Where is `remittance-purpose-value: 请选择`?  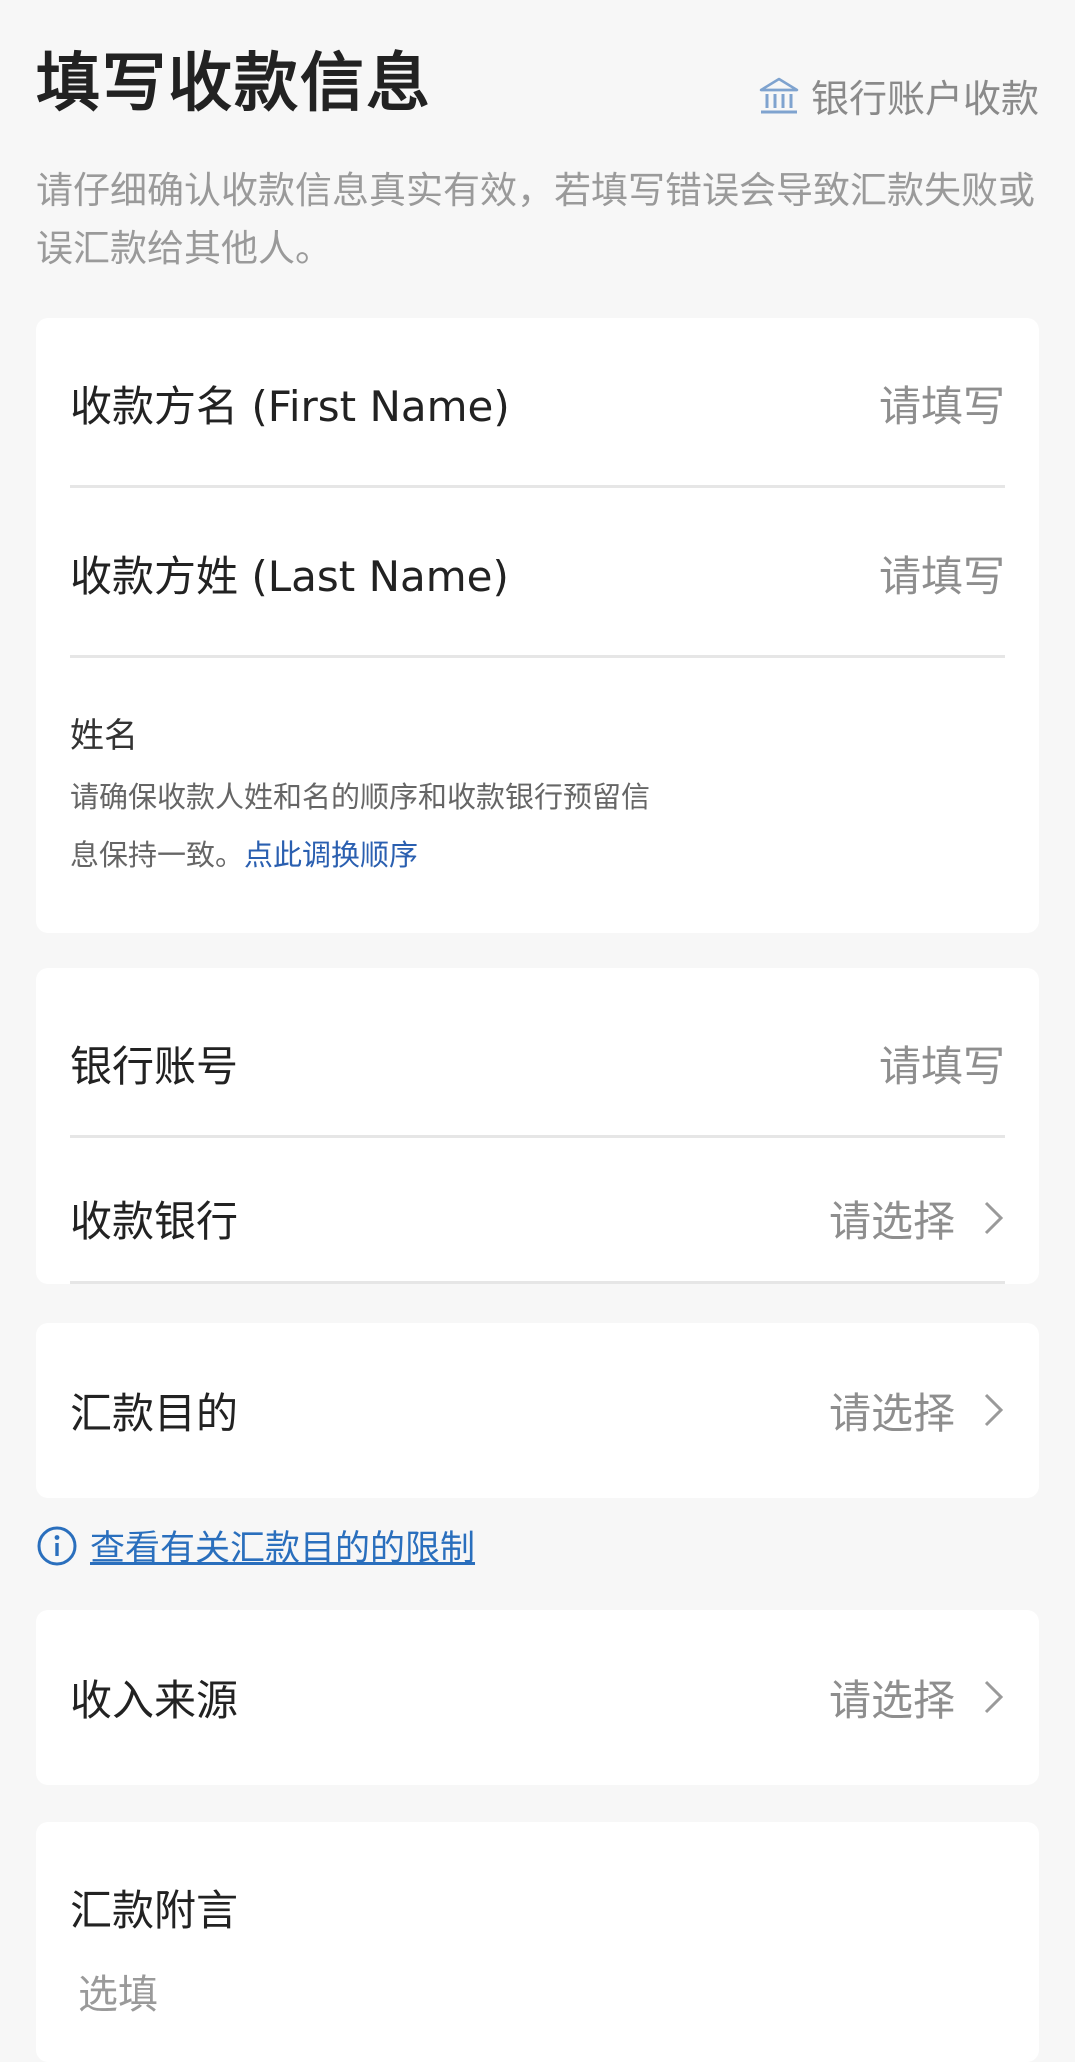 remittance-purpose-value: 请选择 is located at coordinates (917, 1410).